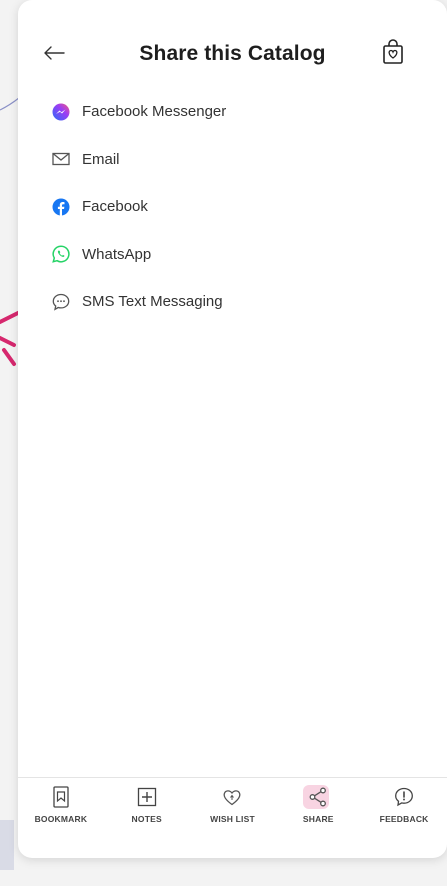 The width and height of the screenshot is (447, 886). What do you see at coordinates (316, 797) in the screenshot?
I see `share-icon` at bounding box center [316, 797].